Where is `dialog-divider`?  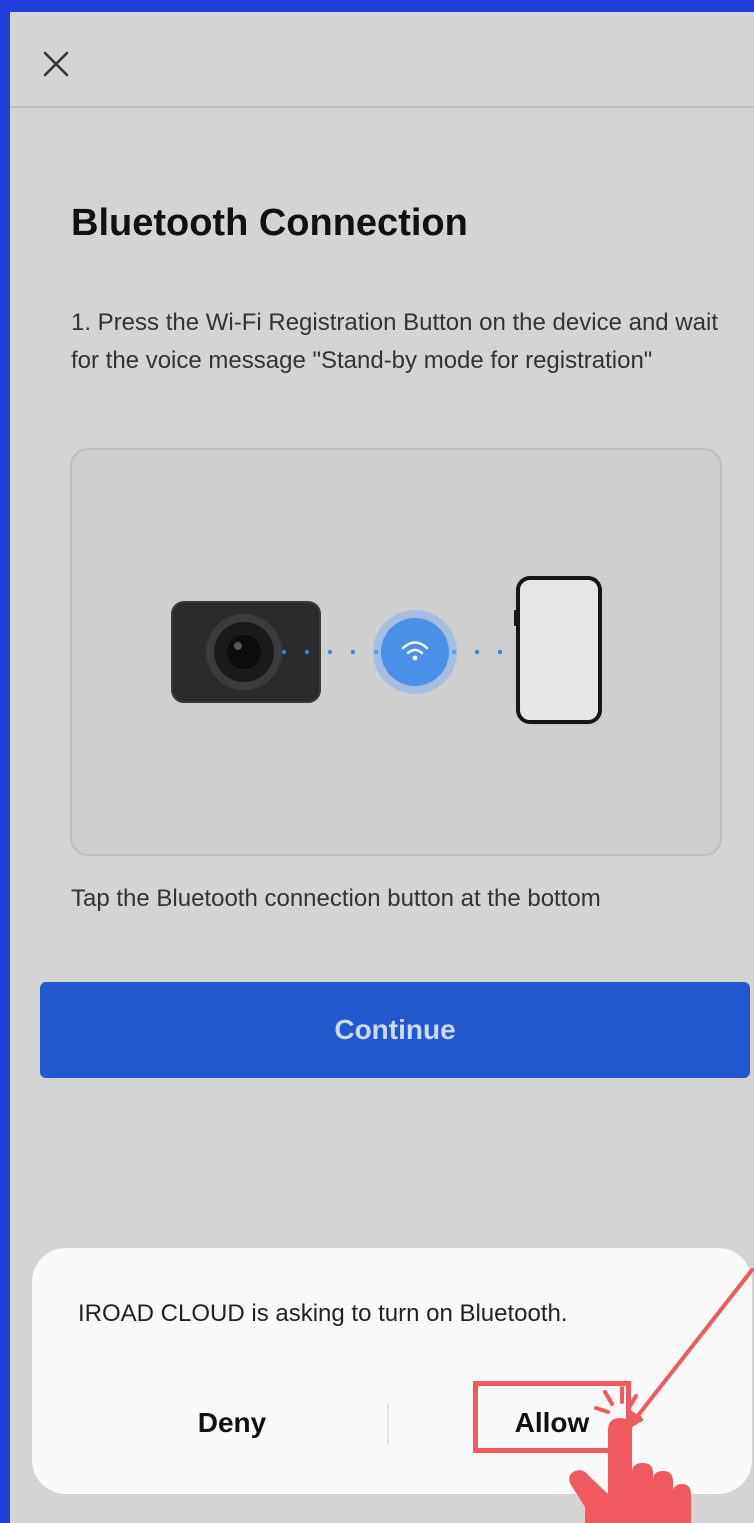
dialog-divider is located at coordinates (388, 1424).